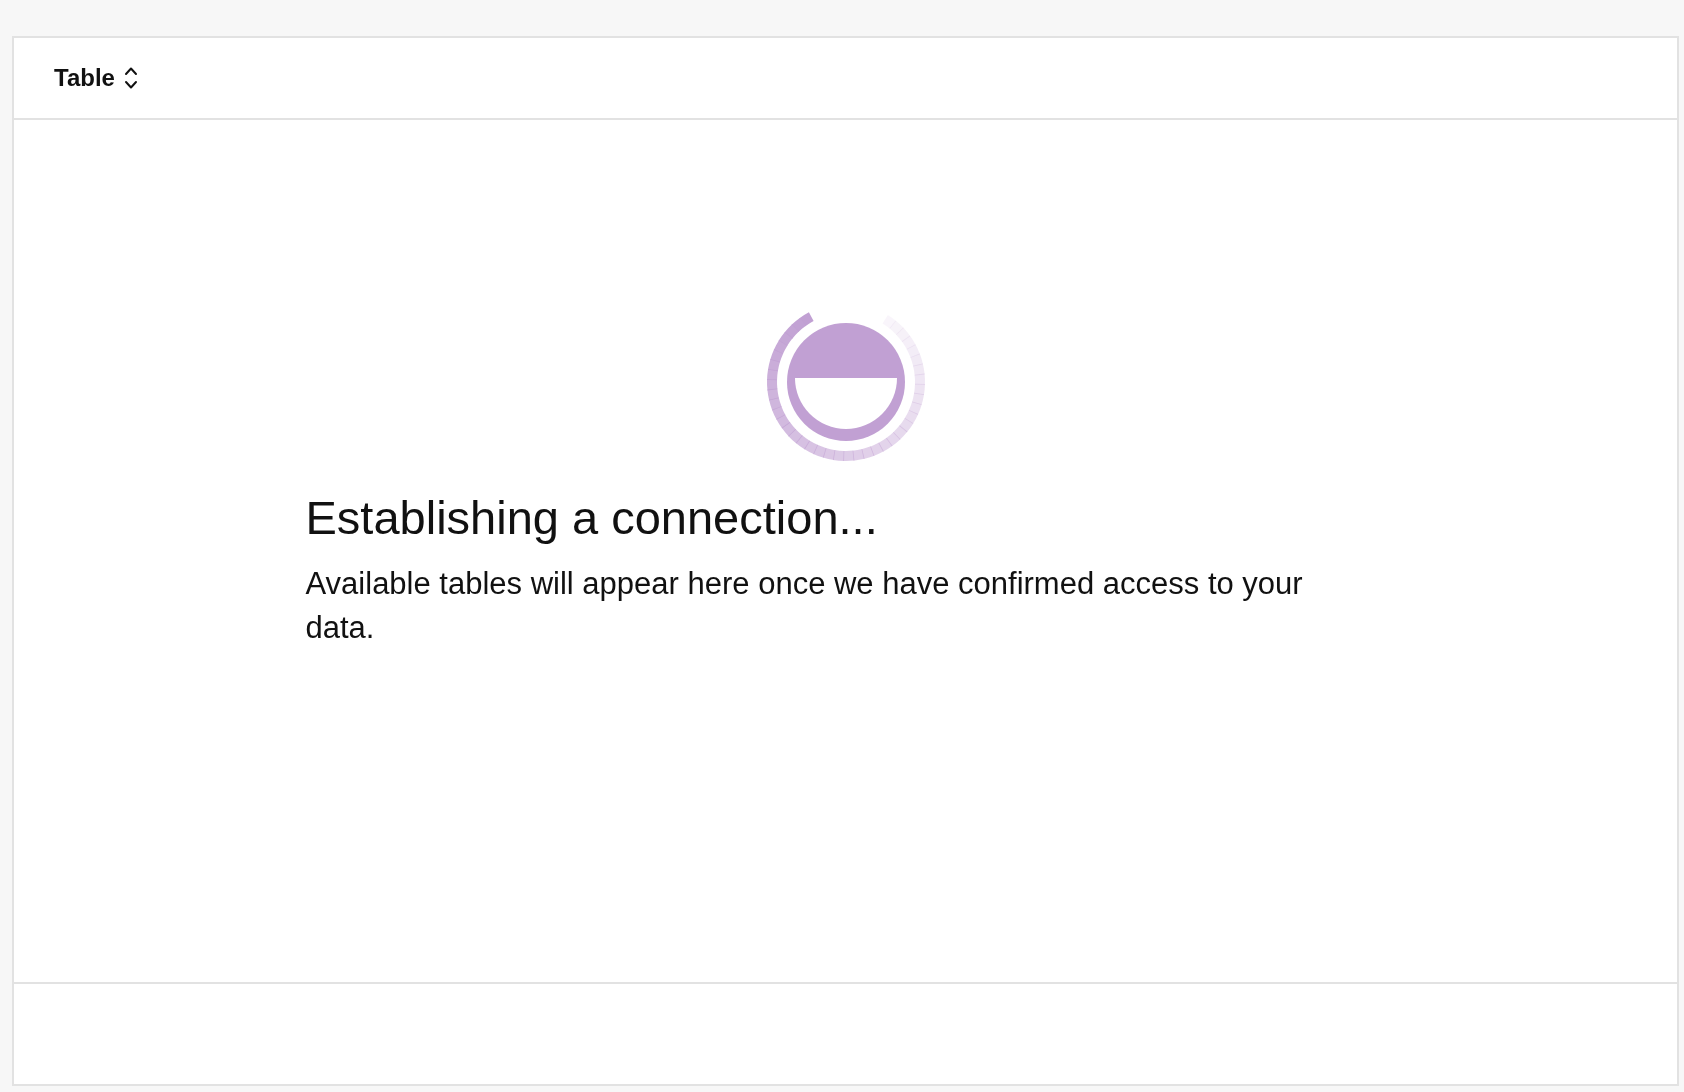 Image resolution: width=1684 pixels, height=1092 pixels. Describe the element at coordinates (96, 78) in the screenshot. I see `table-selector: Table` at that location.